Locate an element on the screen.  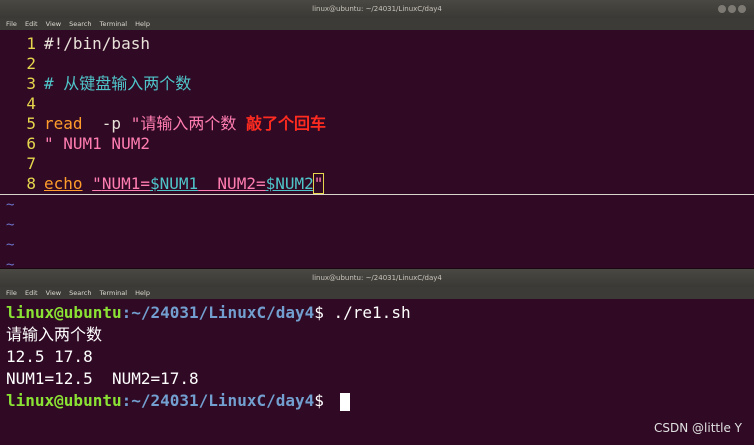
code-line: 3 # 从键盘输入两个数 is located at coordinates (377, 84).